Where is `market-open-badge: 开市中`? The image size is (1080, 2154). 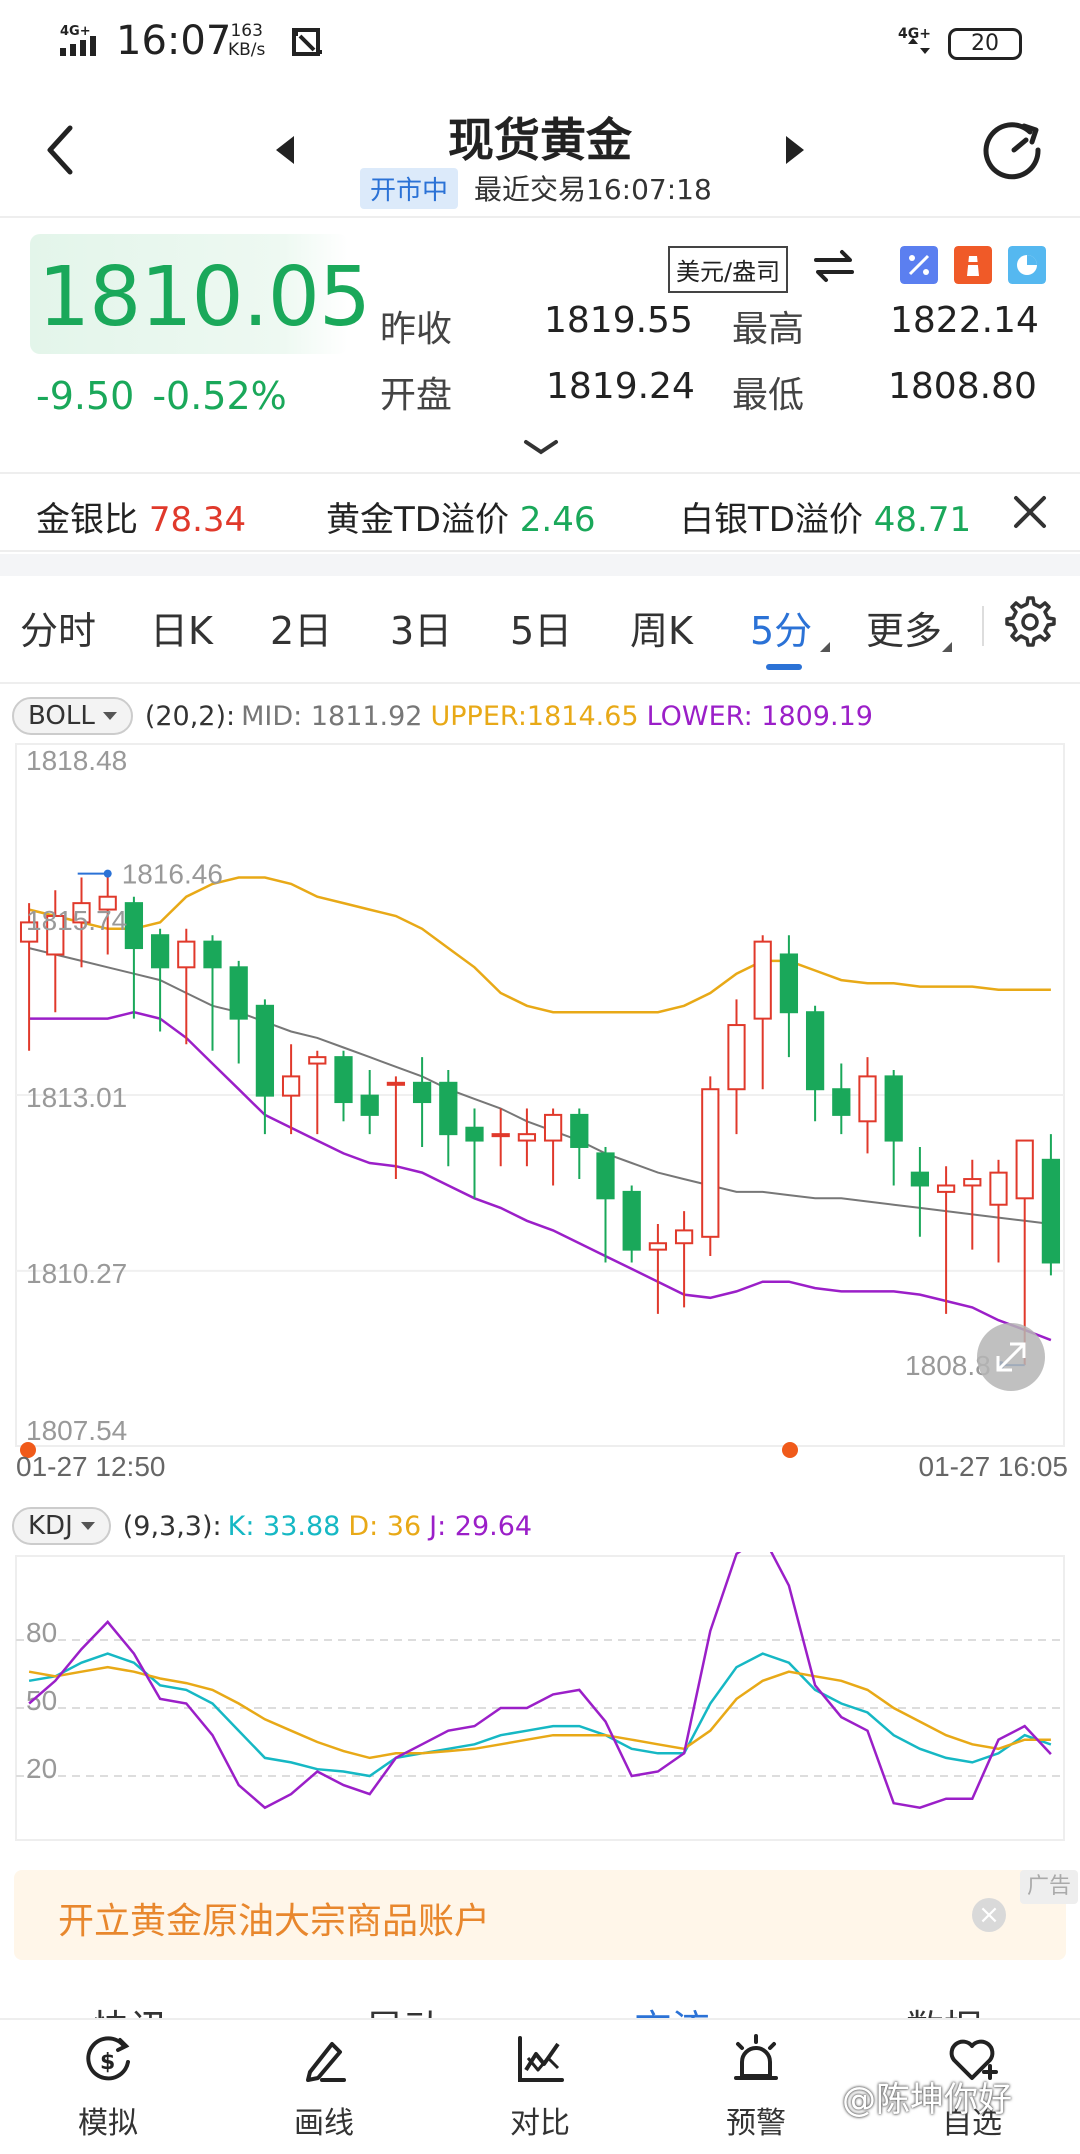
market-open-badge: 开市中 is located at coordinates (409, 188).